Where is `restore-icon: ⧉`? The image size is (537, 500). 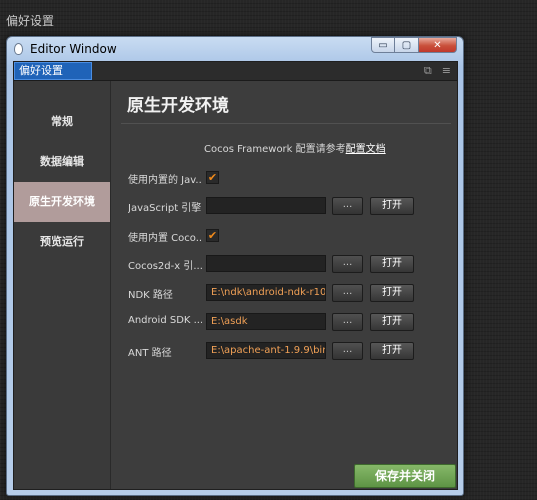
restore-icon: ⧉ is located at coordinates (428, 71).